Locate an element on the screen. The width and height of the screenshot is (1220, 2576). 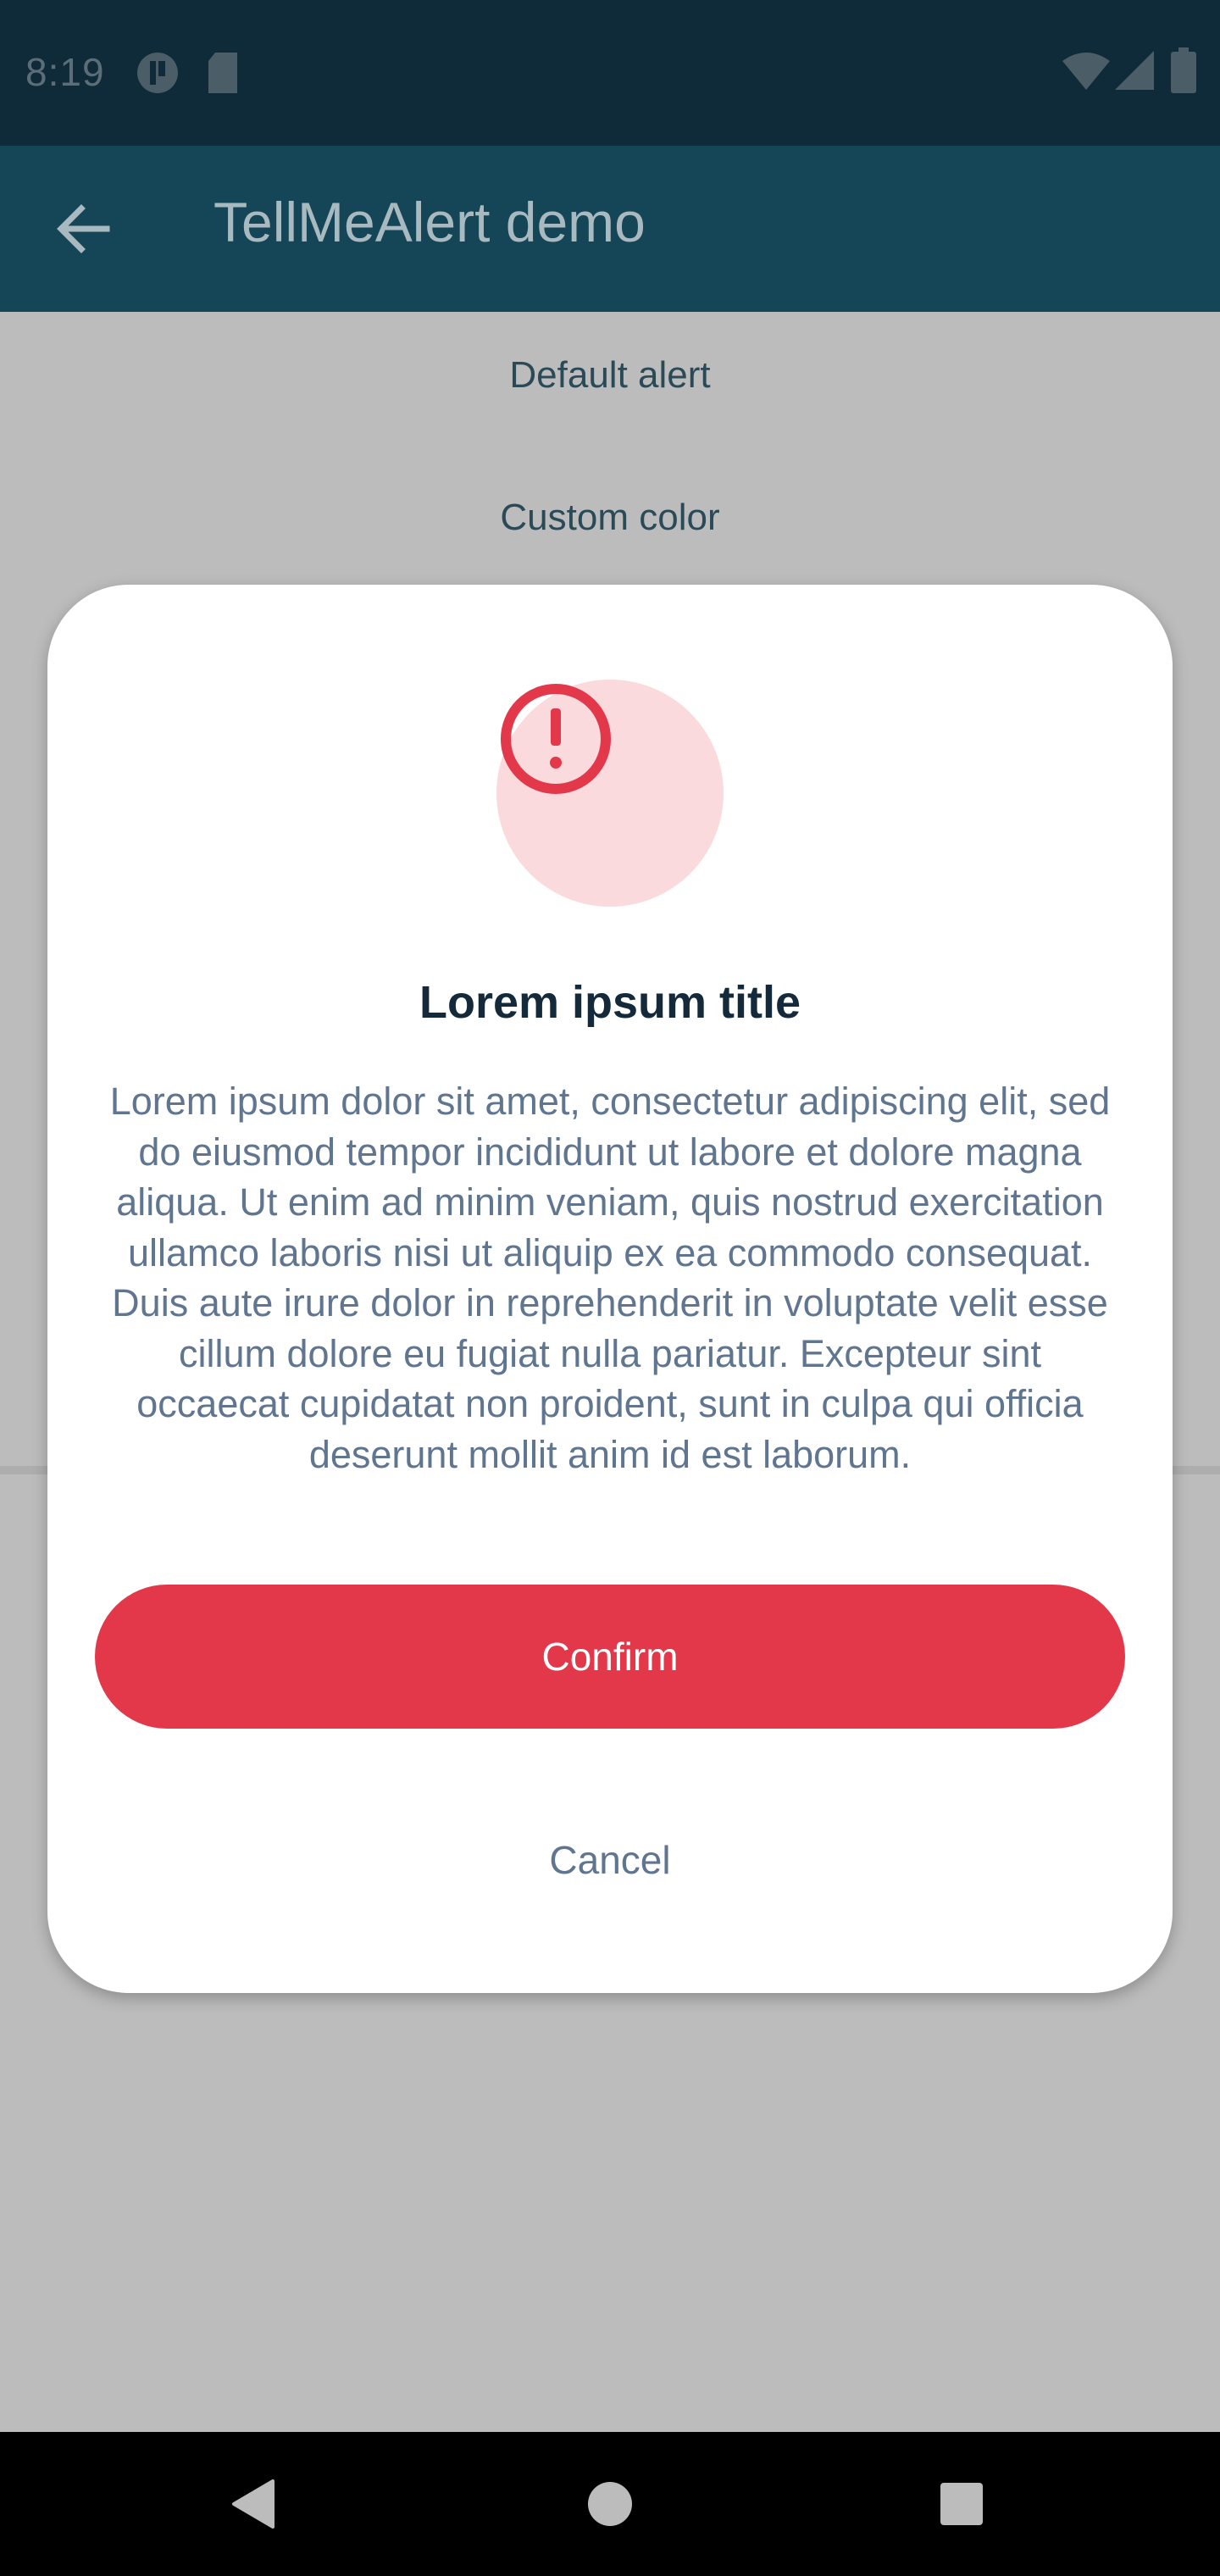
custom-color-button: Custom color is located at coordinates (610, 518).